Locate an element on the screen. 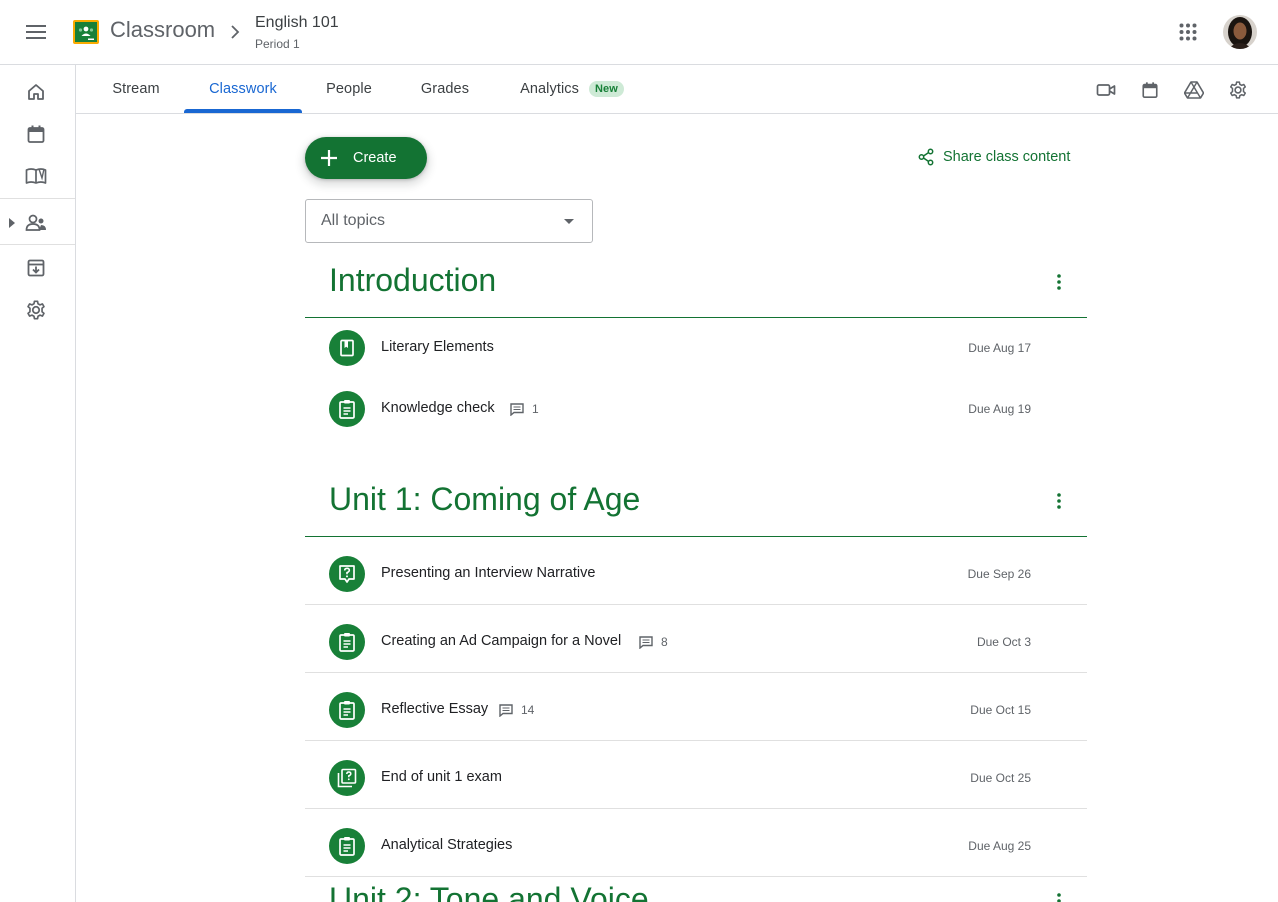 This screenshot has height=902, width=1278. video-camera-icon is located at coordinates (1106, 90).